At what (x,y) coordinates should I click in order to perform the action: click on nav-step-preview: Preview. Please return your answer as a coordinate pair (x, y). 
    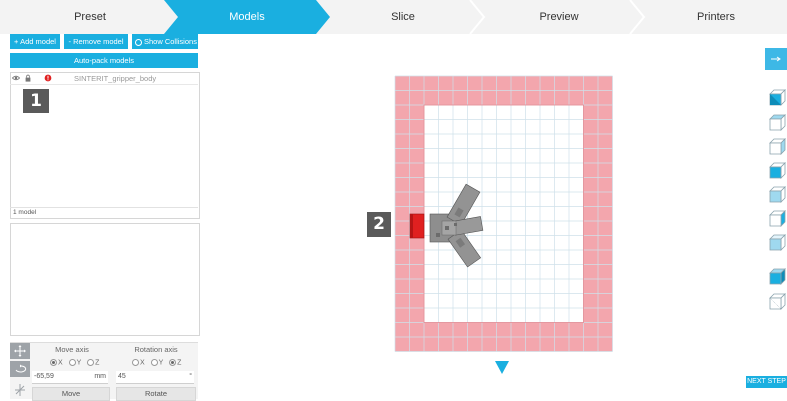
    Looking at the image, I should click on (559, 17).